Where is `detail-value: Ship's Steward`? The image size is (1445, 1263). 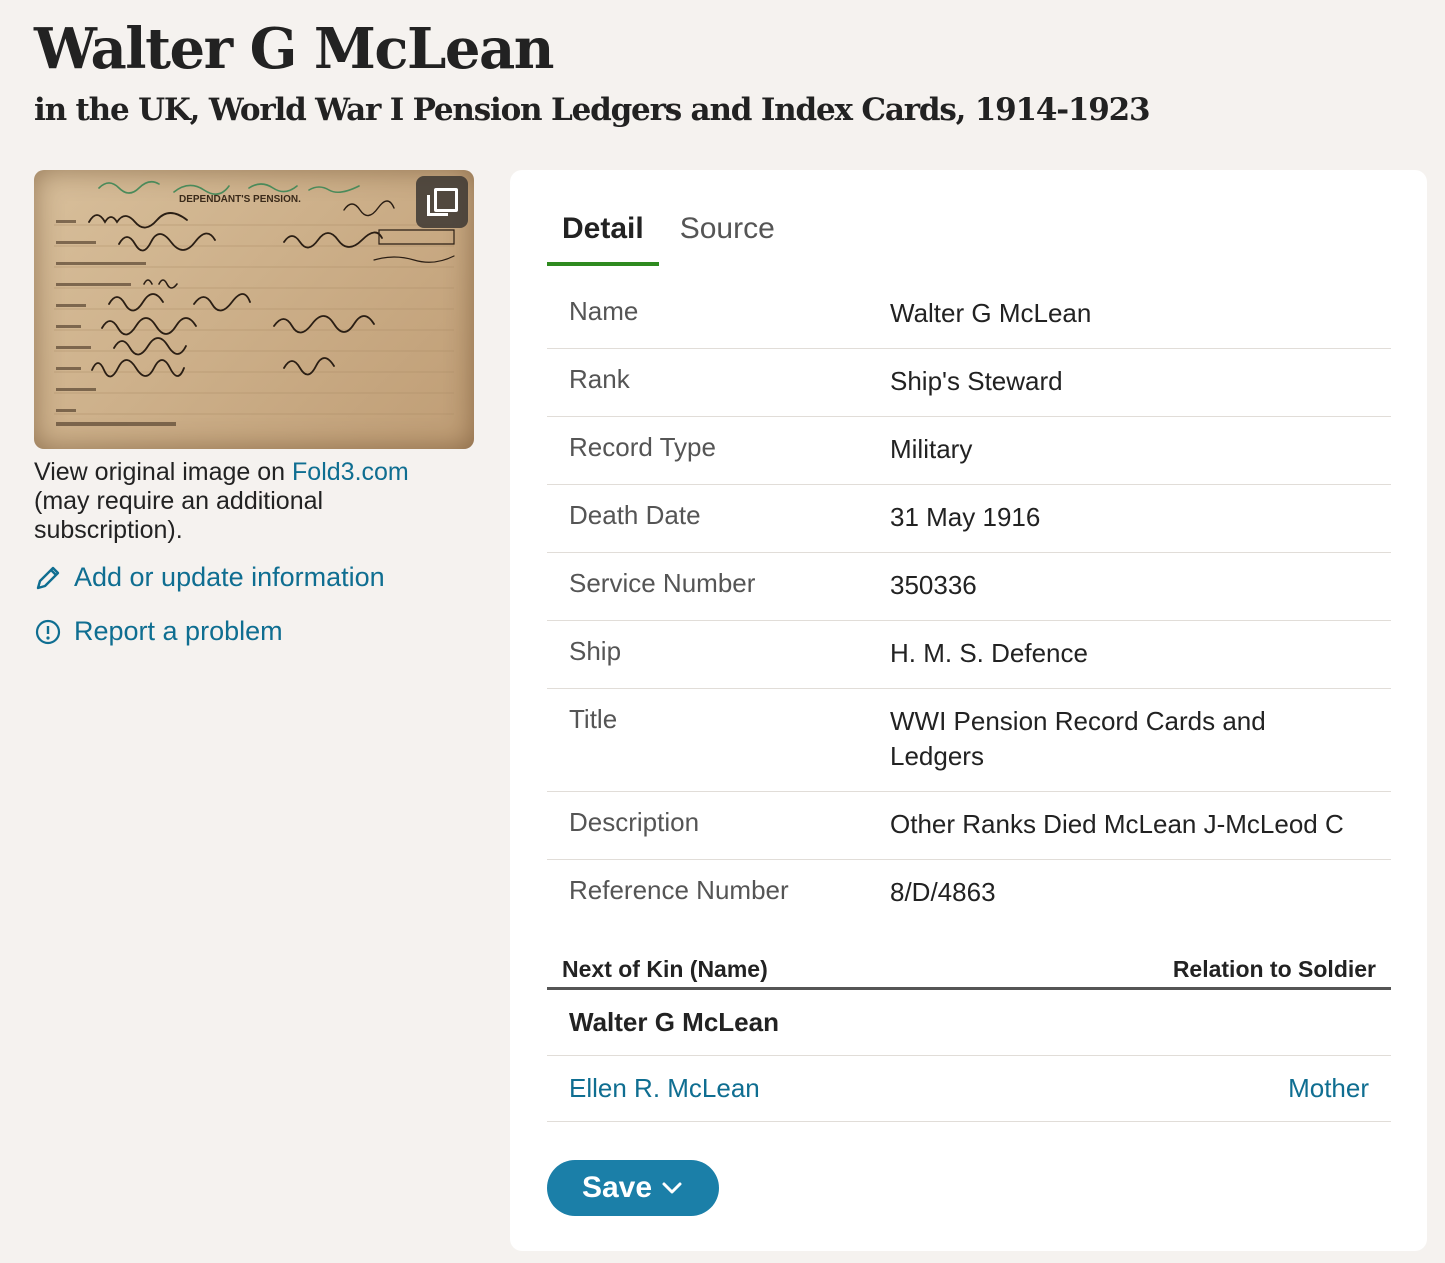
detail-value: Ship's Steward is located at coordinates (976, 381).